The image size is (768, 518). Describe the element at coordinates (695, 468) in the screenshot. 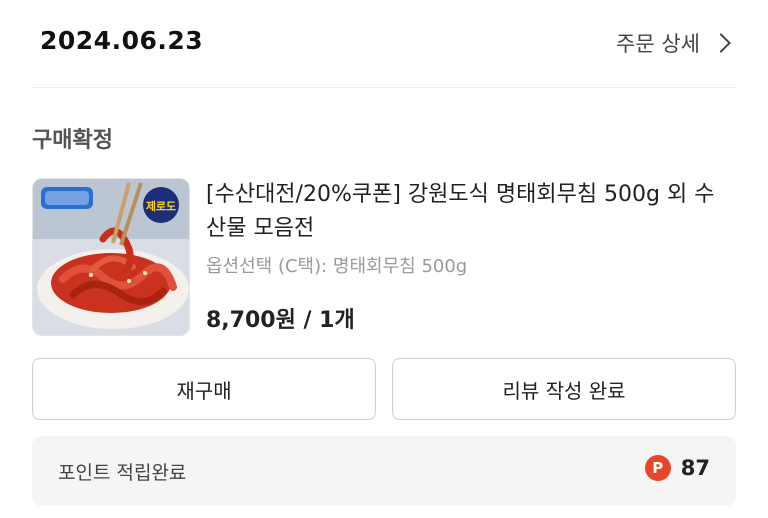

I see `points-value: 87` at that location.